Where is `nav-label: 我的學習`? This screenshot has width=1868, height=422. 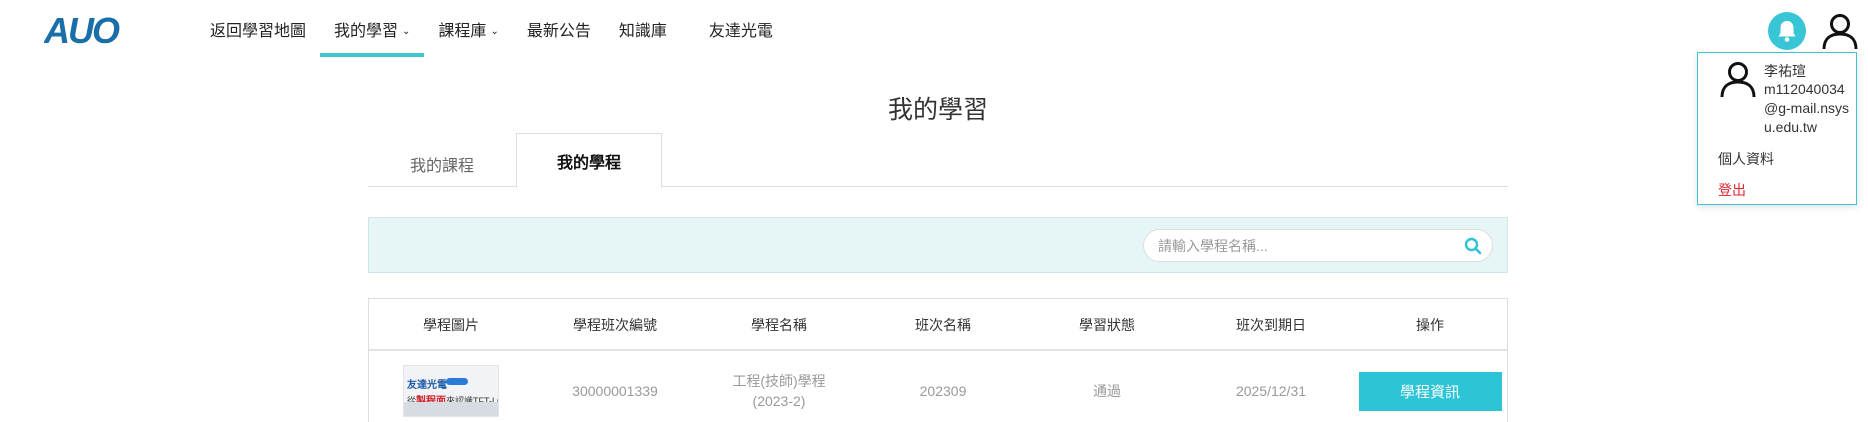
nav-label: 我的學習 is located at coordinates (366, 31).